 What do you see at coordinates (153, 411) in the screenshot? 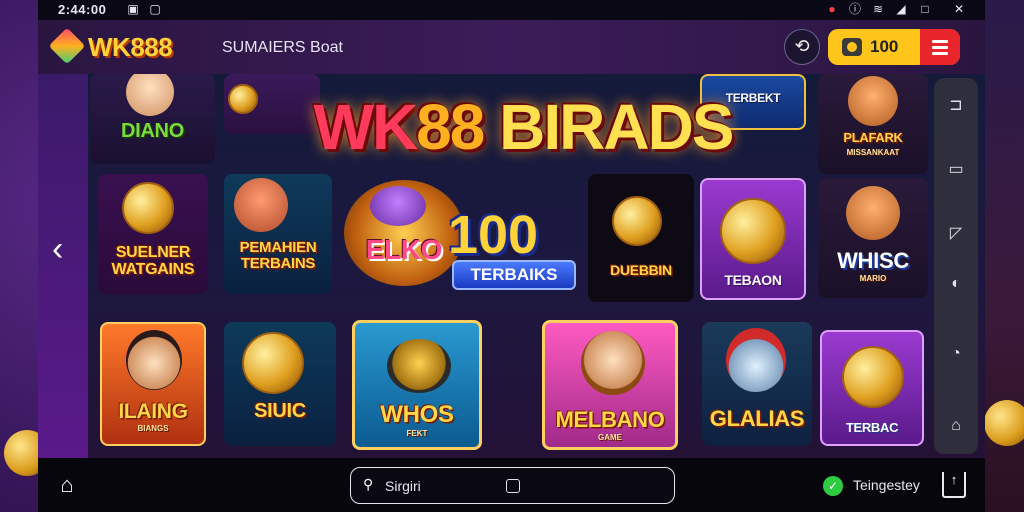
I see `game-title: ILAING` at bounding box center [153, 411].